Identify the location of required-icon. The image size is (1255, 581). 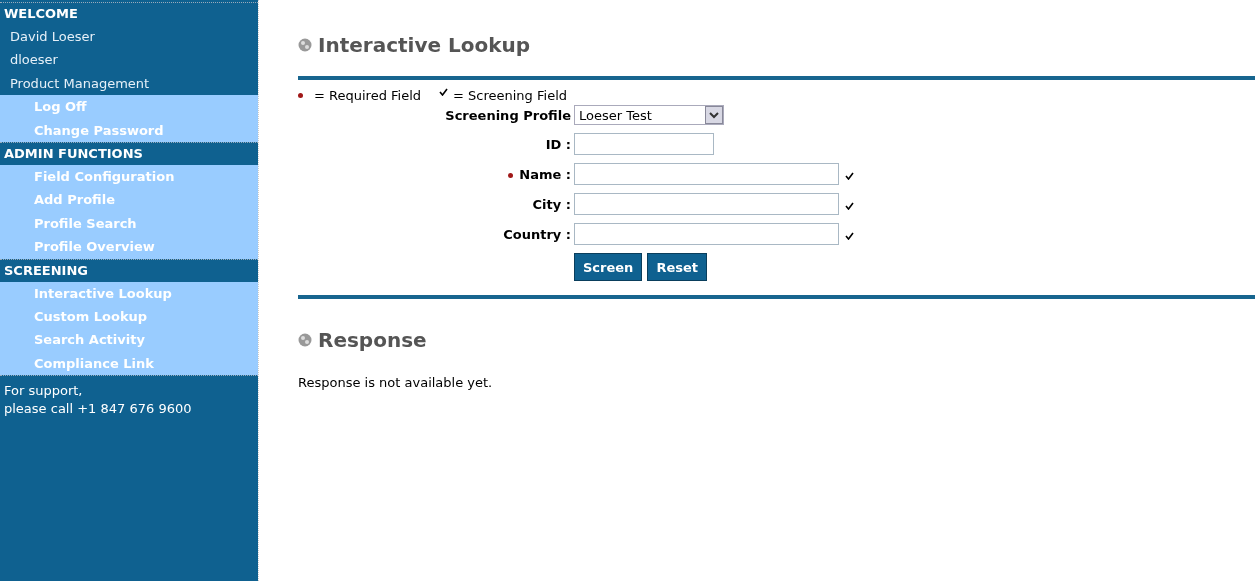
(300, 95).